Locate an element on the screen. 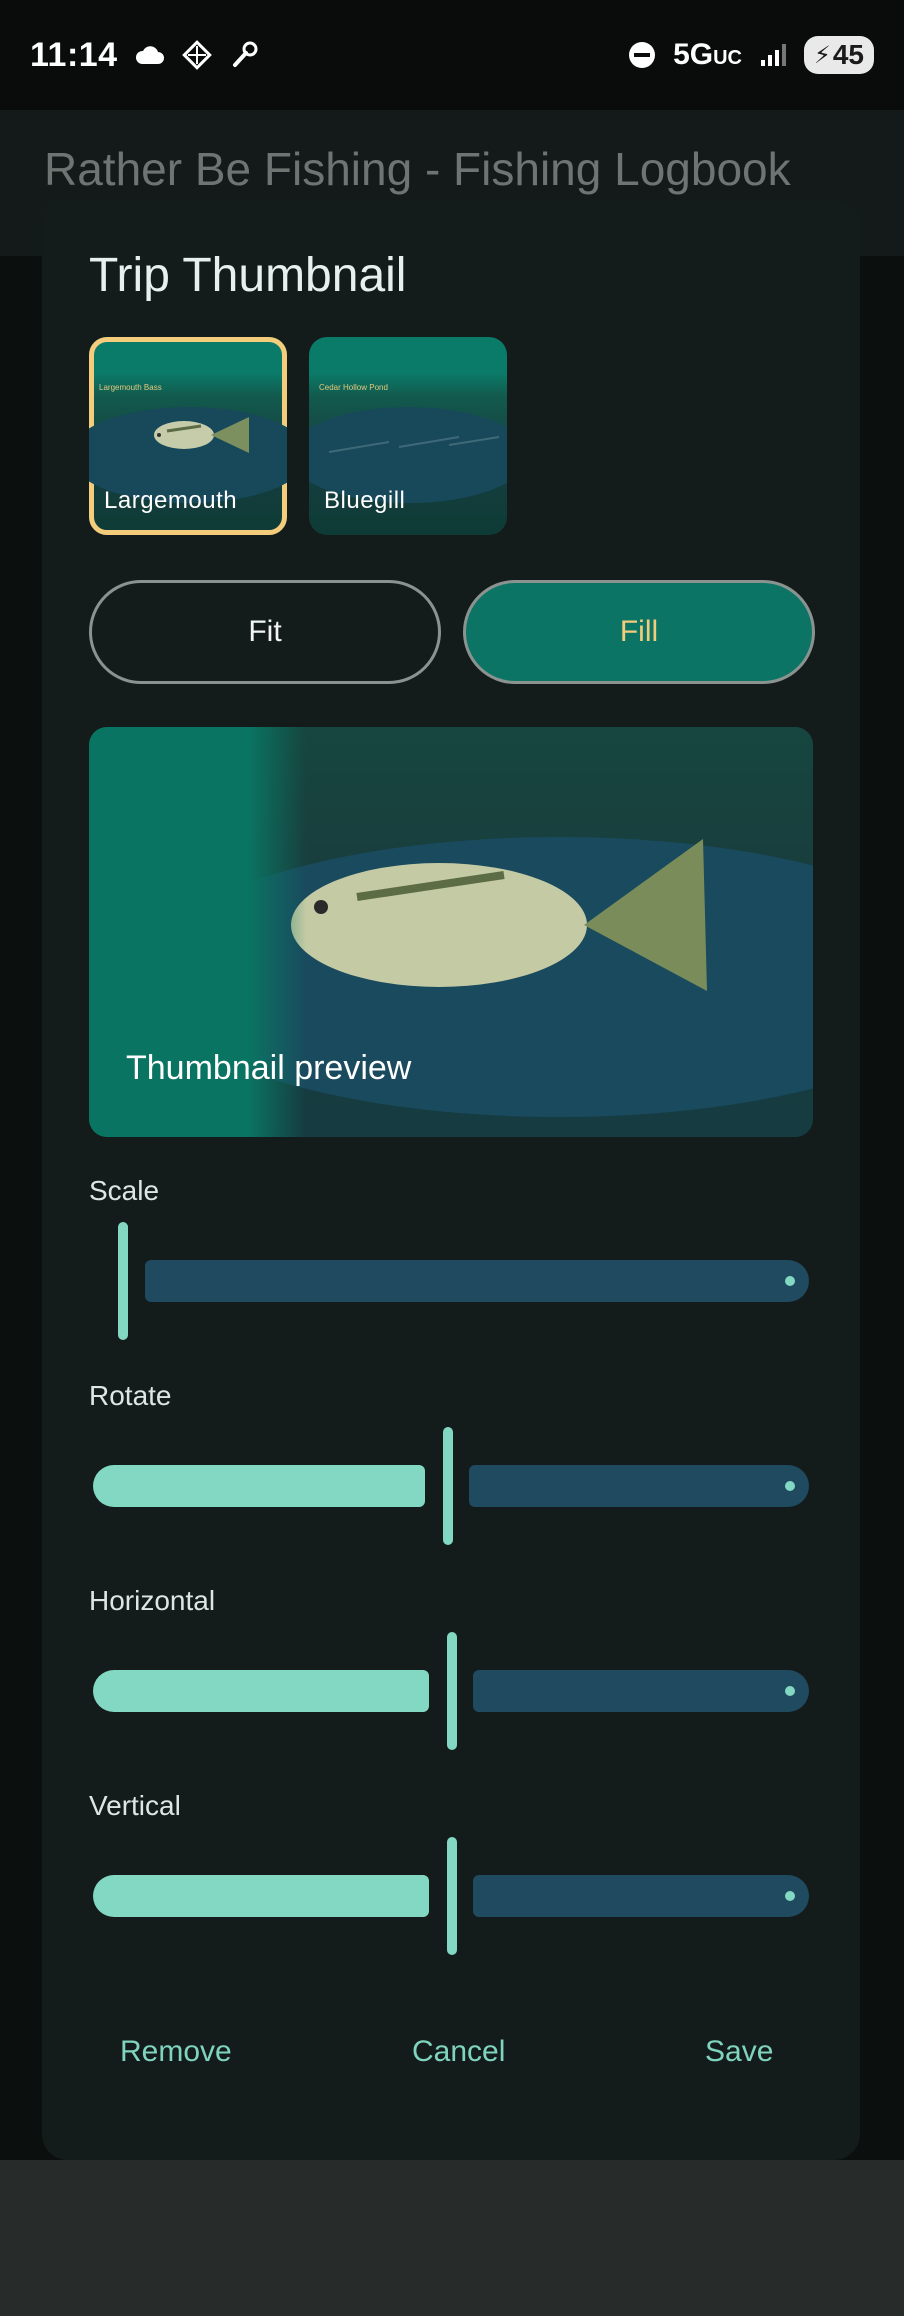 Image resolution: width=904 pixels, height=2316 pixels. battery-indicator: ⚡ 45 is located at coordinates (838, 55).